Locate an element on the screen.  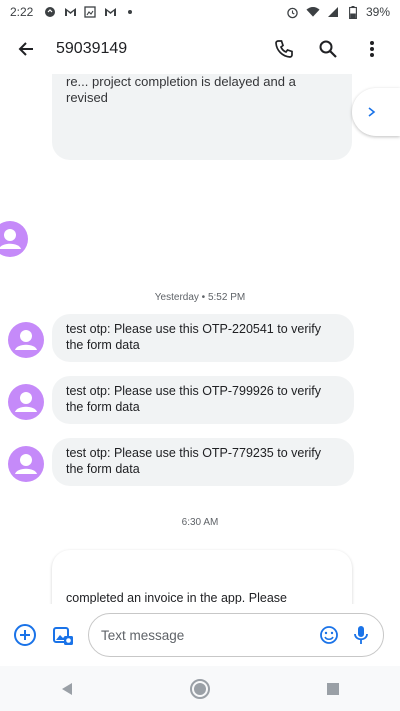
emoji-button is located at coordinates (329, 635).